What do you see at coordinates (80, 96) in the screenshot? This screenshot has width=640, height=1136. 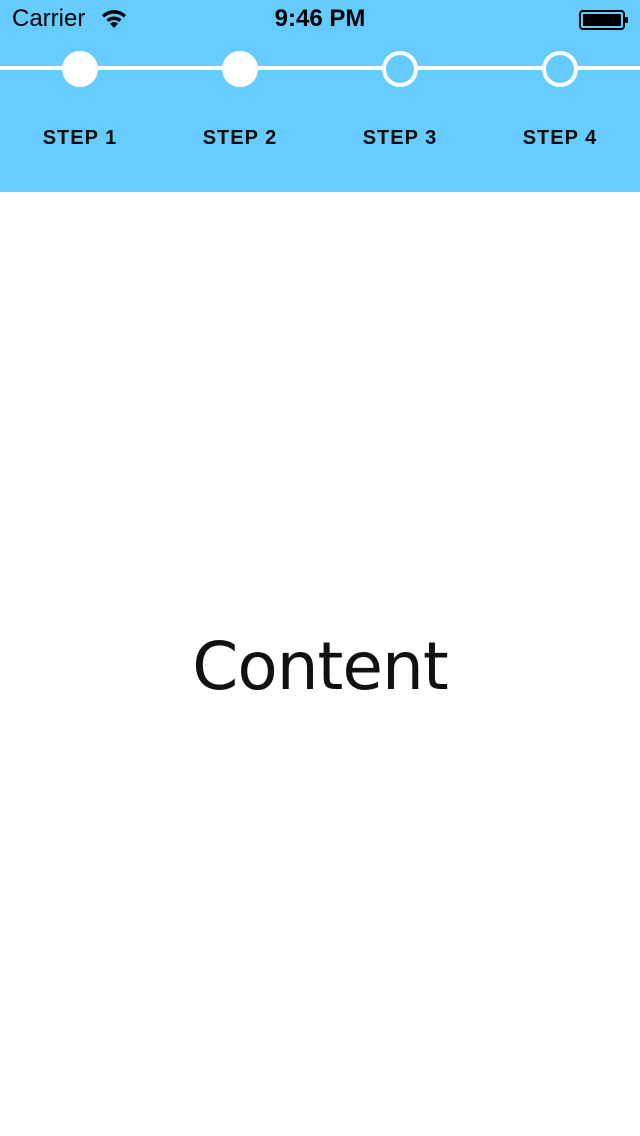 I see `step-1: STEP 1` at bounding box center [80, 96].